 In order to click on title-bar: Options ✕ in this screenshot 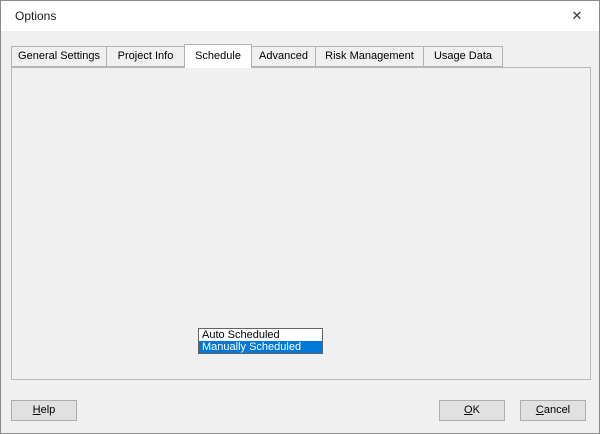, I will do `click(300, 16)`.